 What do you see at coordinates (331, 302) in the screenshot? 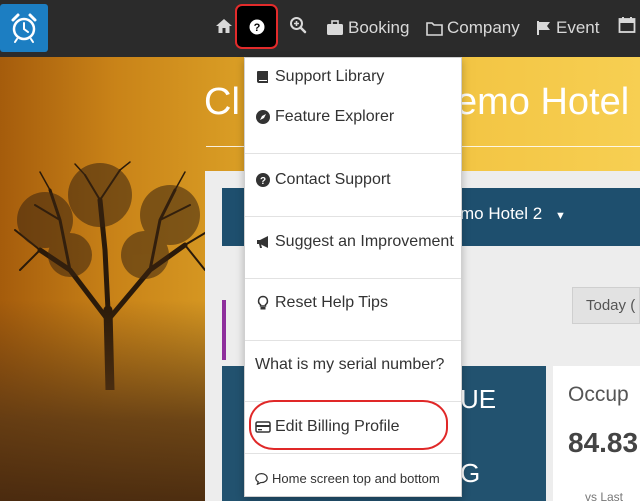
I see `menu-item-label: Reset Help Tips` at bounding box center [331, 302].